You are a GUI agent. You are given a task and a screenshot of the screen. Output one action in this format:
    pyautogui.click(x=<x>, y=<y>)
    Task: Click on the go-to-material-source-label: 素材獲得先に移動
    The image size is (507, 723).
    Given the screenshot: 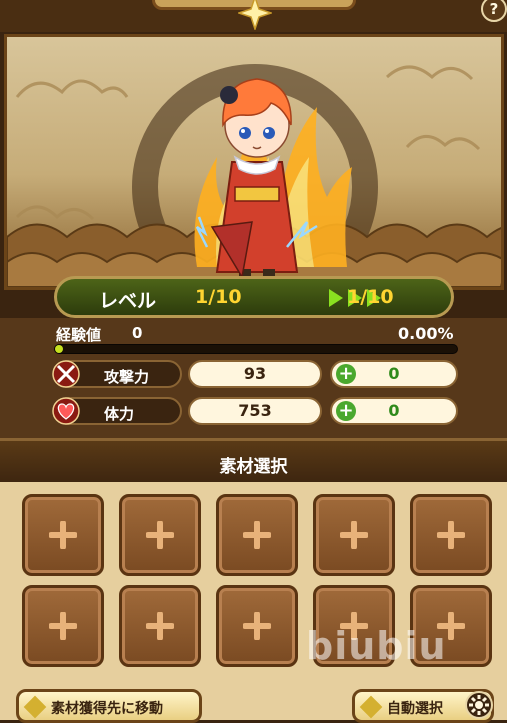 What is the action you would take?
    pyautogui.click(x=107, y=709)
    